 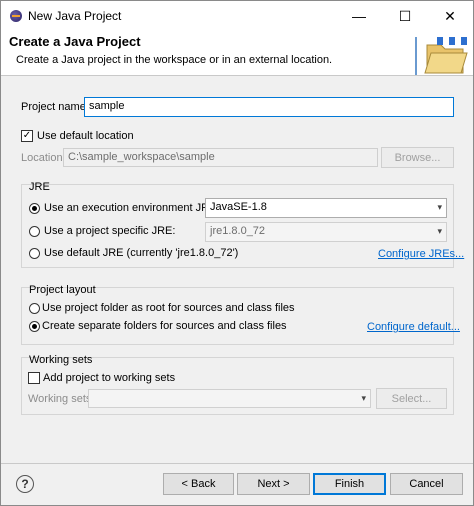 I want to click on add-to-working-sets-checkbox, so click(x=34, y=378).